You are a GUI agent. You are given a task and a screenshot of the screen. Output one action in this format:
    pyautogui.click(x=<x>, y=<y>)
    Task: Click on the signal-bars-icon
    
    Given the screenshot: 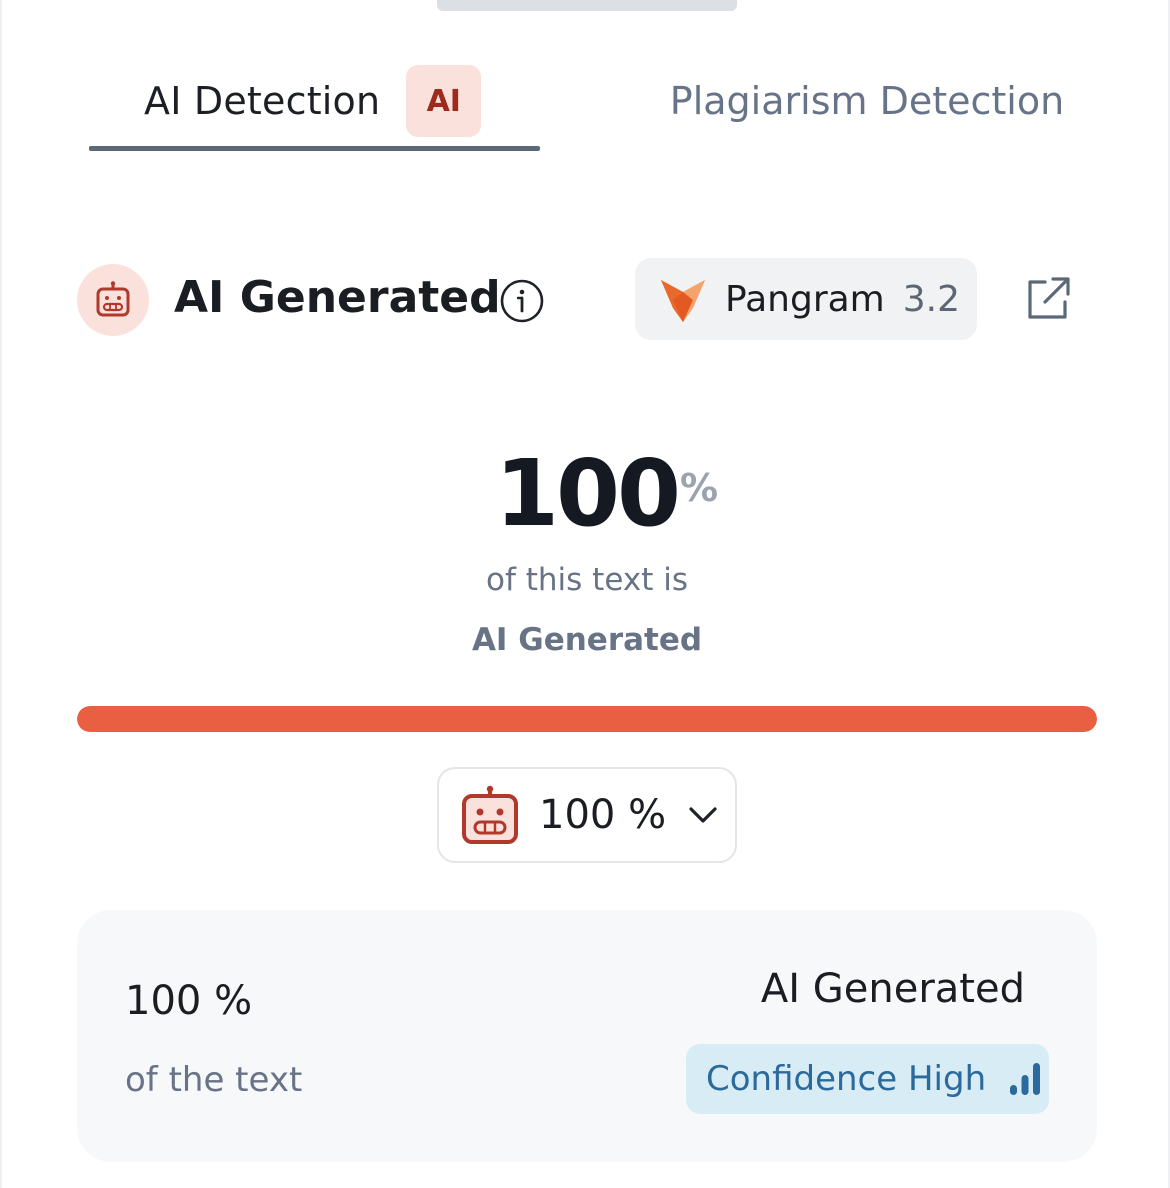 What is the action you would take?
    pyautogui.click(x=1025, y=1079)
    